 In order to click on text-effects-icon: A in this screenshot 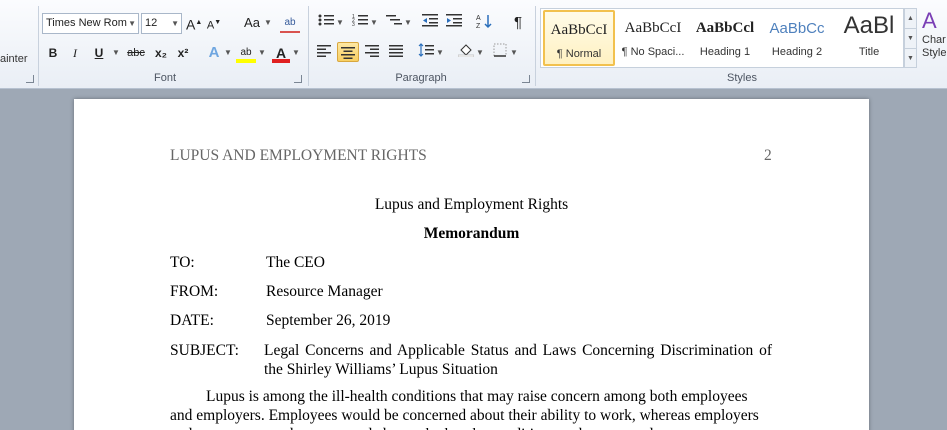, I will do `click(214, 52)`.